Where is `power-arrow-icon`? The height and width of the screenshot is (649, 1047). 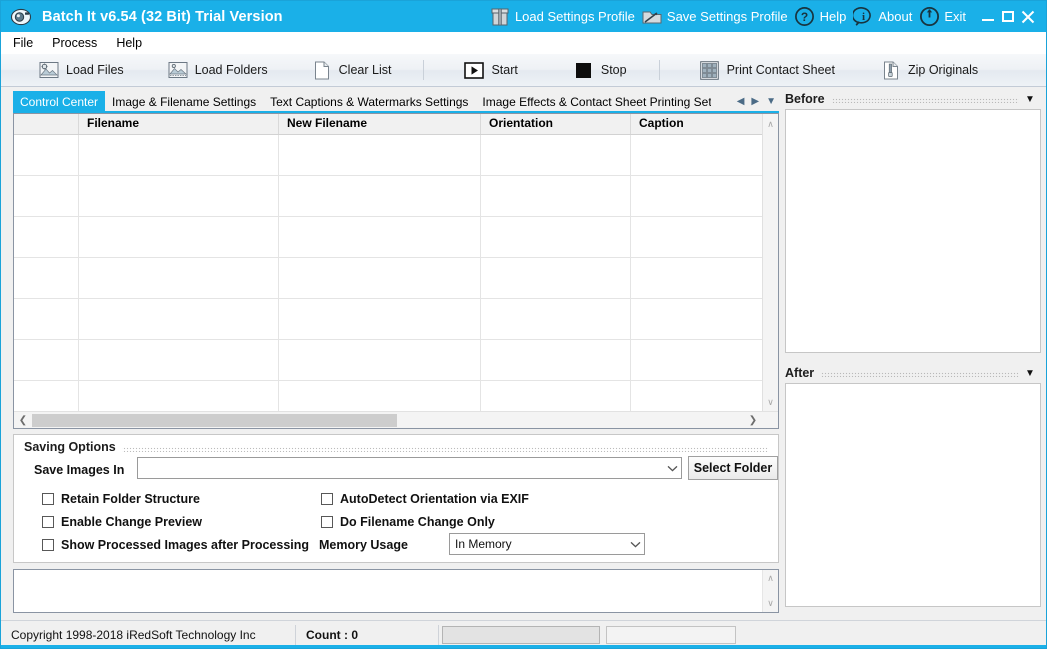 power-arrow-icon is located at coordinates (929, 17).